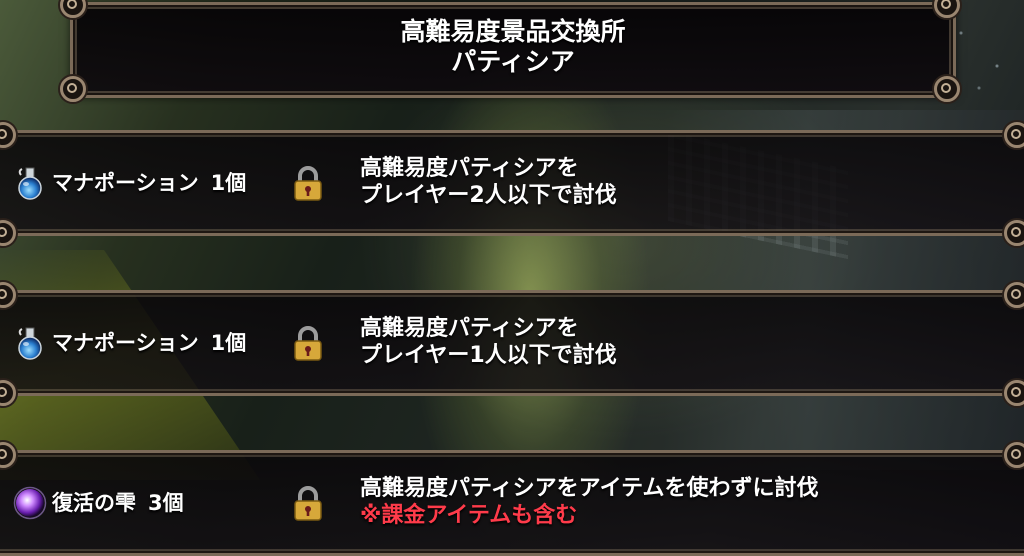 The height and width of the screenshot is (556, 1024). I want to click on condition-line: 高難易度パティシアをアイテムを使わずに討伐, so click(589, 488).